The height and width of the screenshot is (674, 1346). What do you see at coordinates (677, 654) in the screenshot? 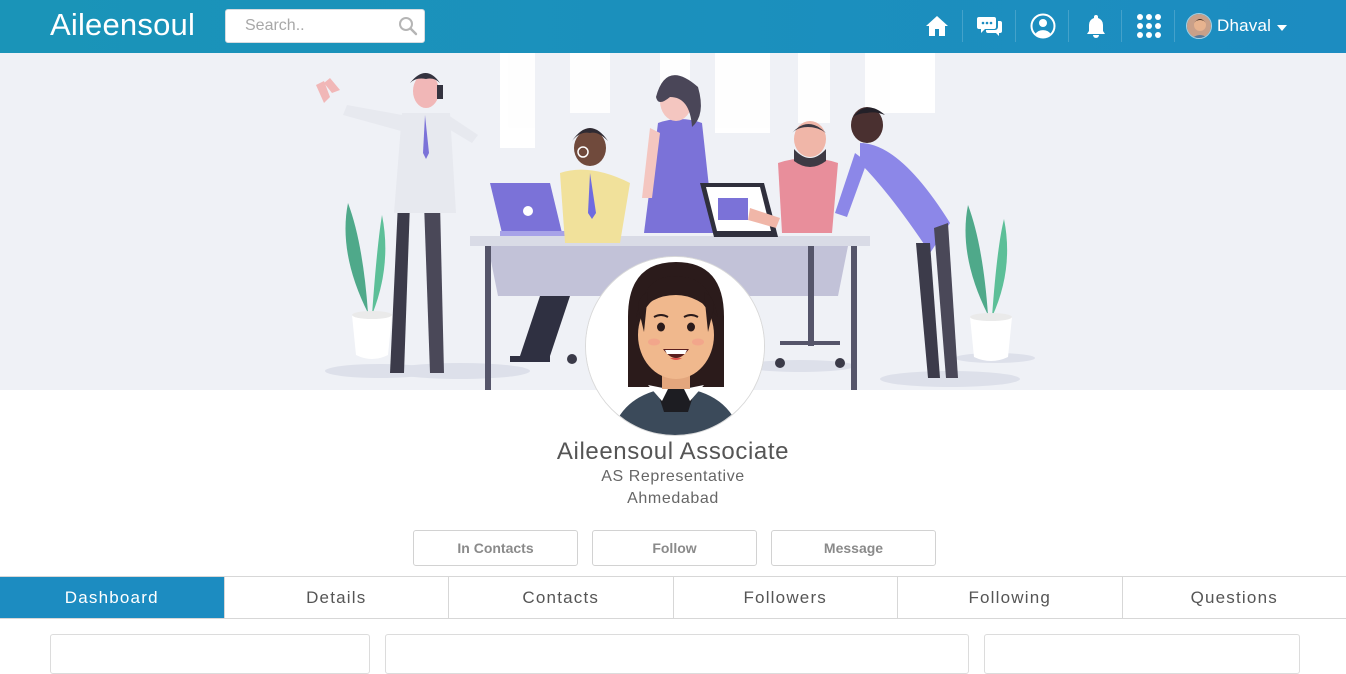
I see `center-panel` at bounding box center [677, 654].